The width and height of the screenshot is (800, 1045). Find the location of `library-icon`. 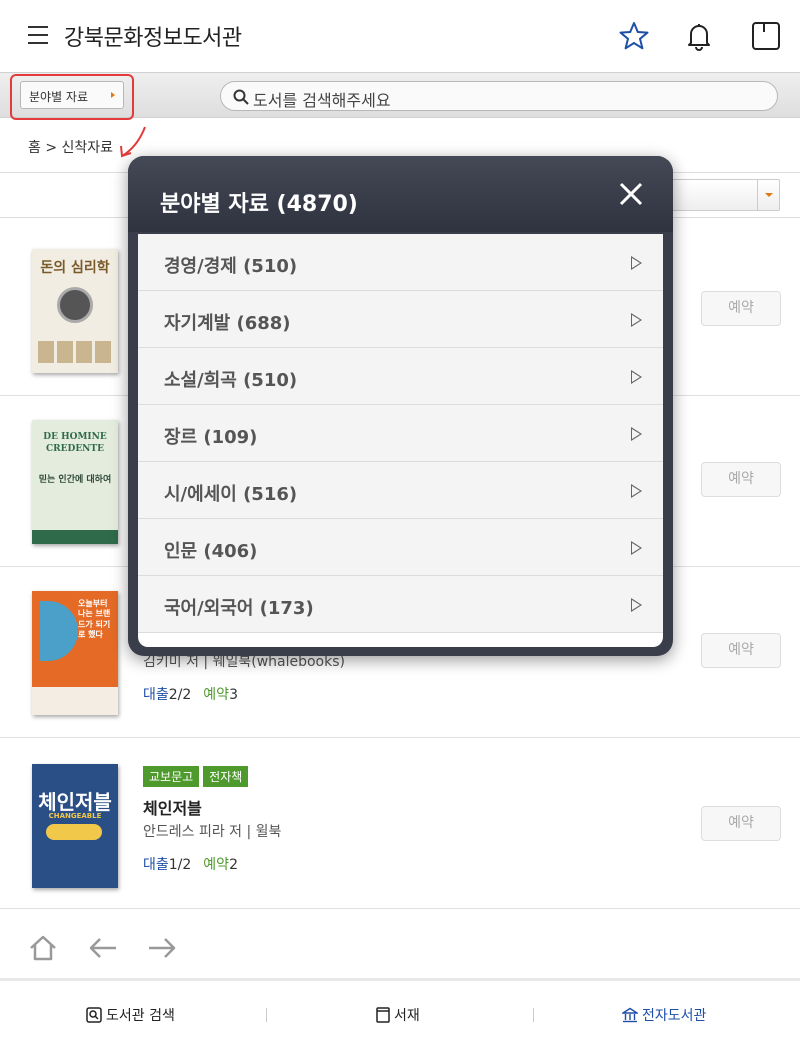

library-icon is located at coordinates (630, 1015).